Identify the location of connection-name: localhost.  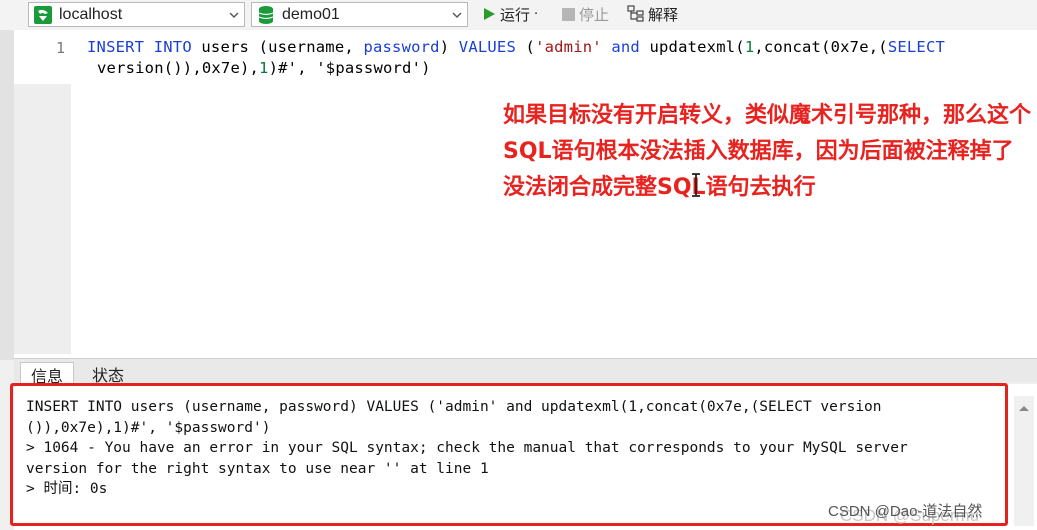
(91, 14).